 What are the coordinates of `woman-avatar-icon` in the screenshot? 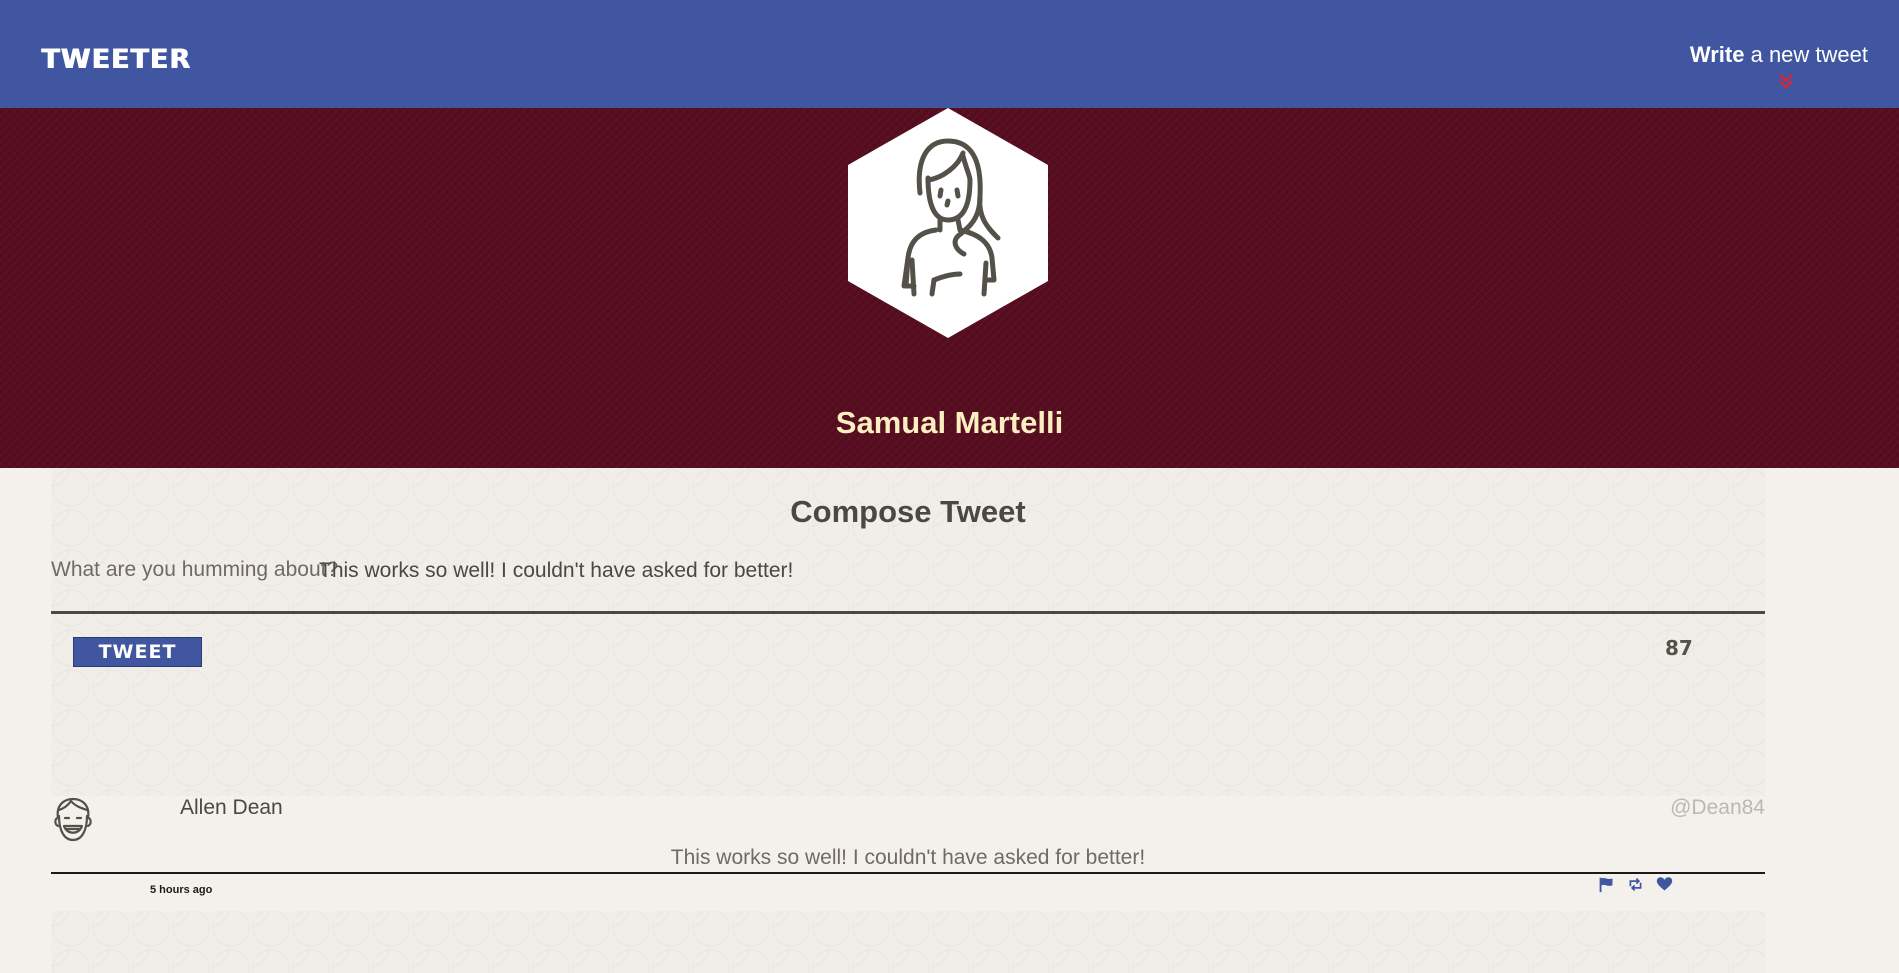 It's located at (948, 223).